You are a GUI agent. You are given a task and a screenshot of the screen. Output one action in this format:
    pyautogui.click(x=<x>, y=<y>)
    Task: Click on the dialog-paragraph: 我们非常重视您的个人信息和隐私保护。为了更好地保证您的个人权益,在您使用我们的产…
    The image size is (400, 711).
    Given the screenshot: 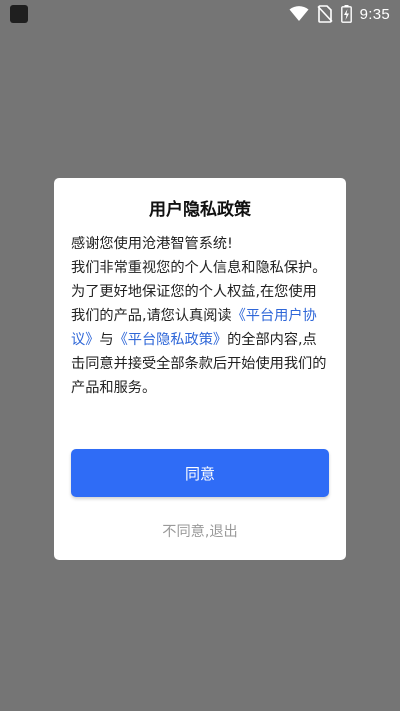 What is the action you would take?
    pyautogui.click(x=200, y=328)
    